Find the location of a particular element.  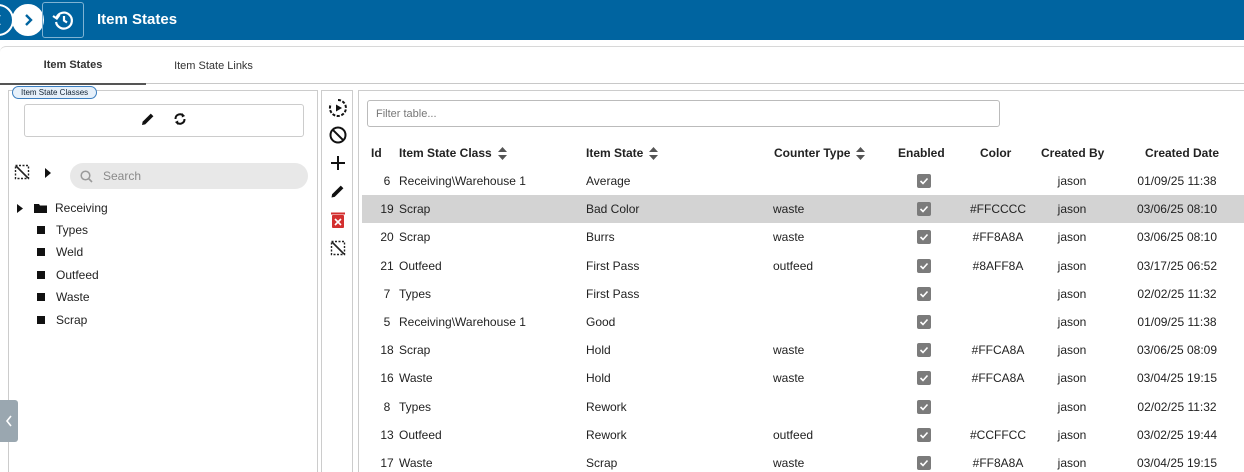

tree-item-waste: Waste is located at coordinates (63, 297).